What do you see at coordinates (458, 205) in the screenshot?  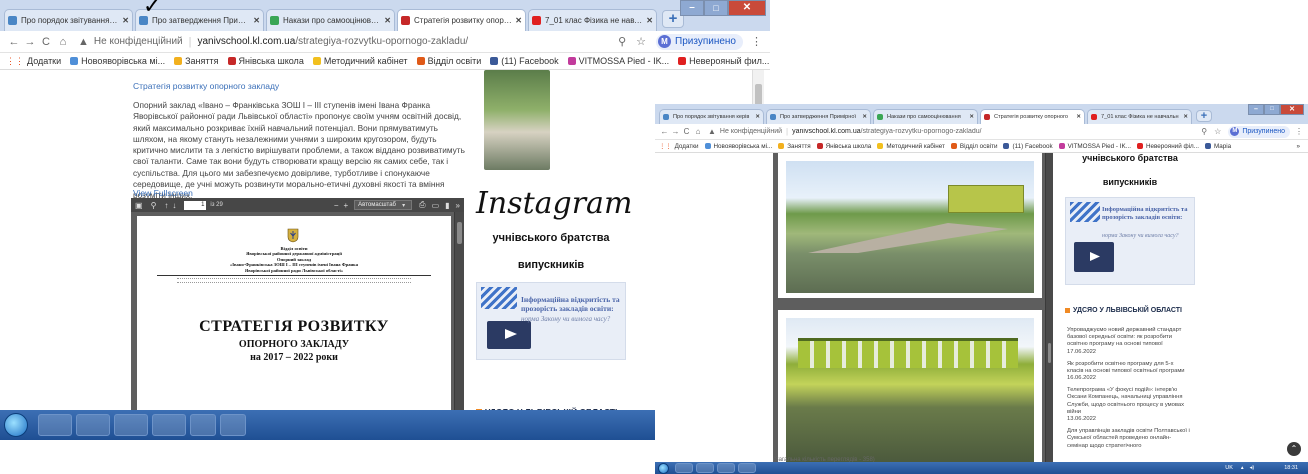 I see `more-tools-icon: »` at bounding box center [458, 205].